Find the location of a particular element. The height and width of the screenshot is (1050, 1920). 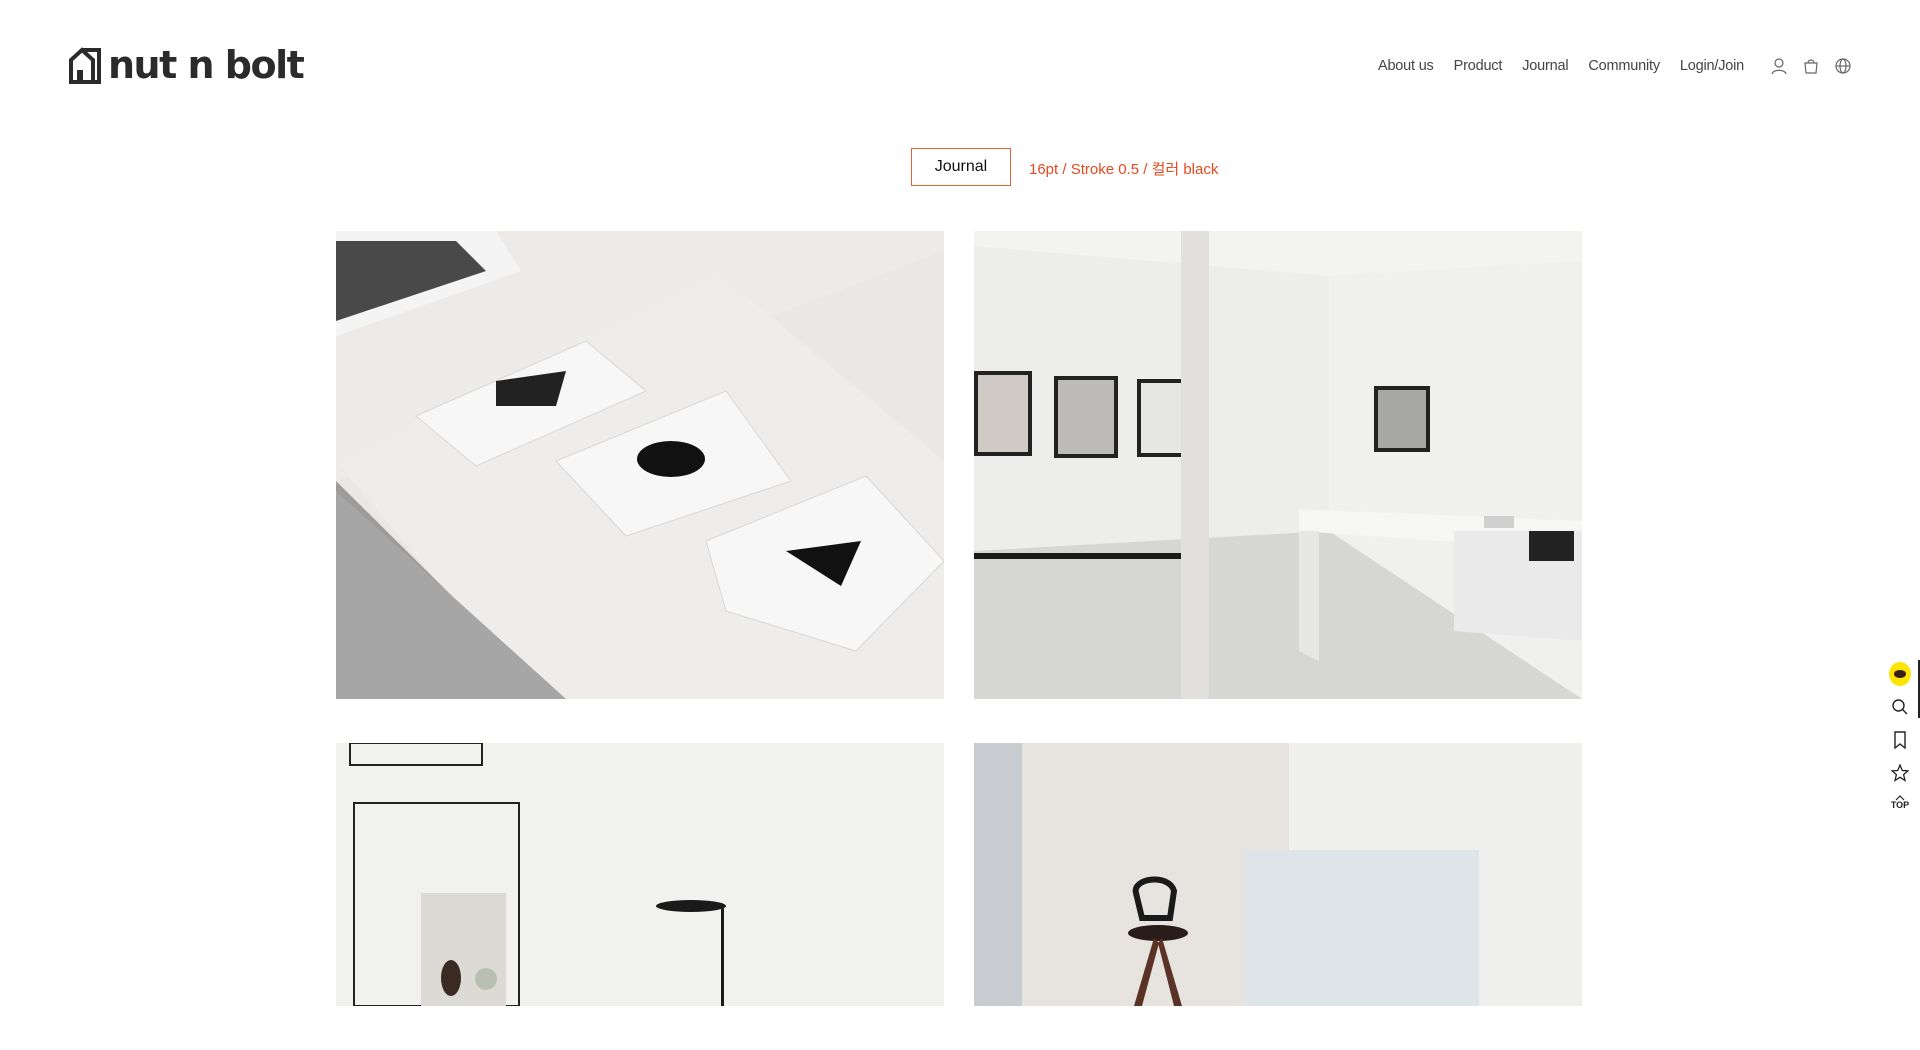

brand-logo: nut n bolt is located at coordinates (186, 65).